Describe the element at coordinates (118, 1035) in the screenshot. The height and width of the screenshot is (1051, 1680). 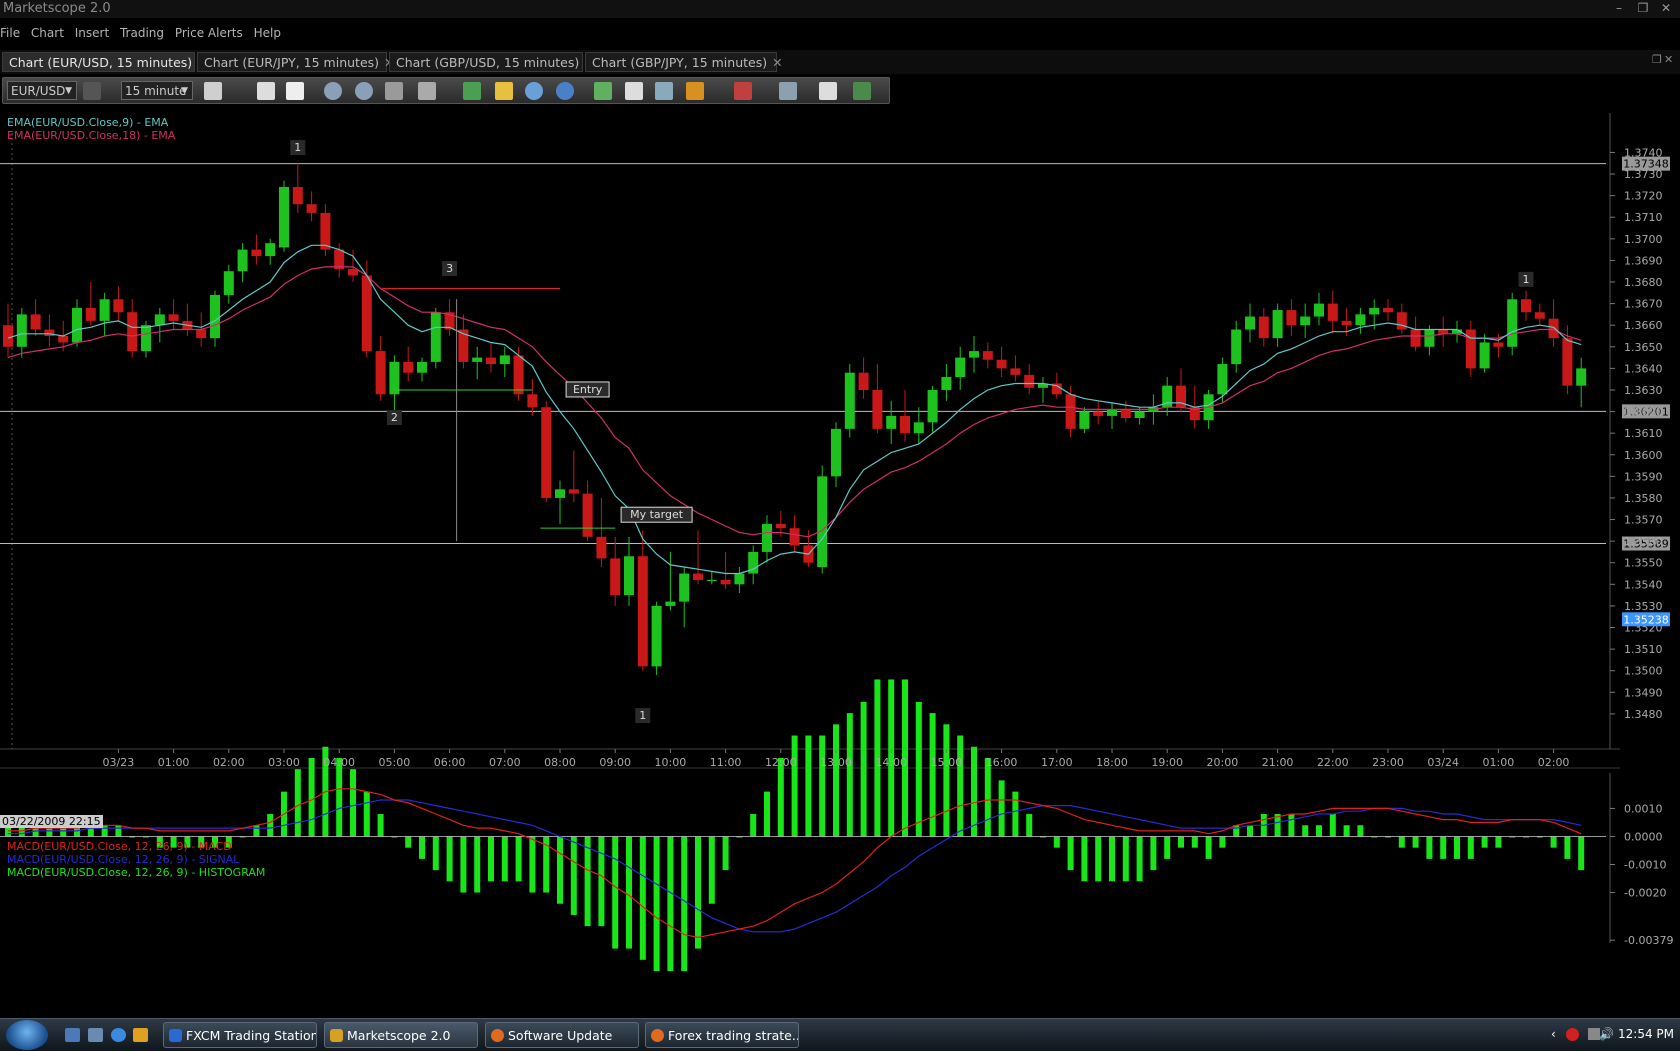
I see `browser-icon` at that location.